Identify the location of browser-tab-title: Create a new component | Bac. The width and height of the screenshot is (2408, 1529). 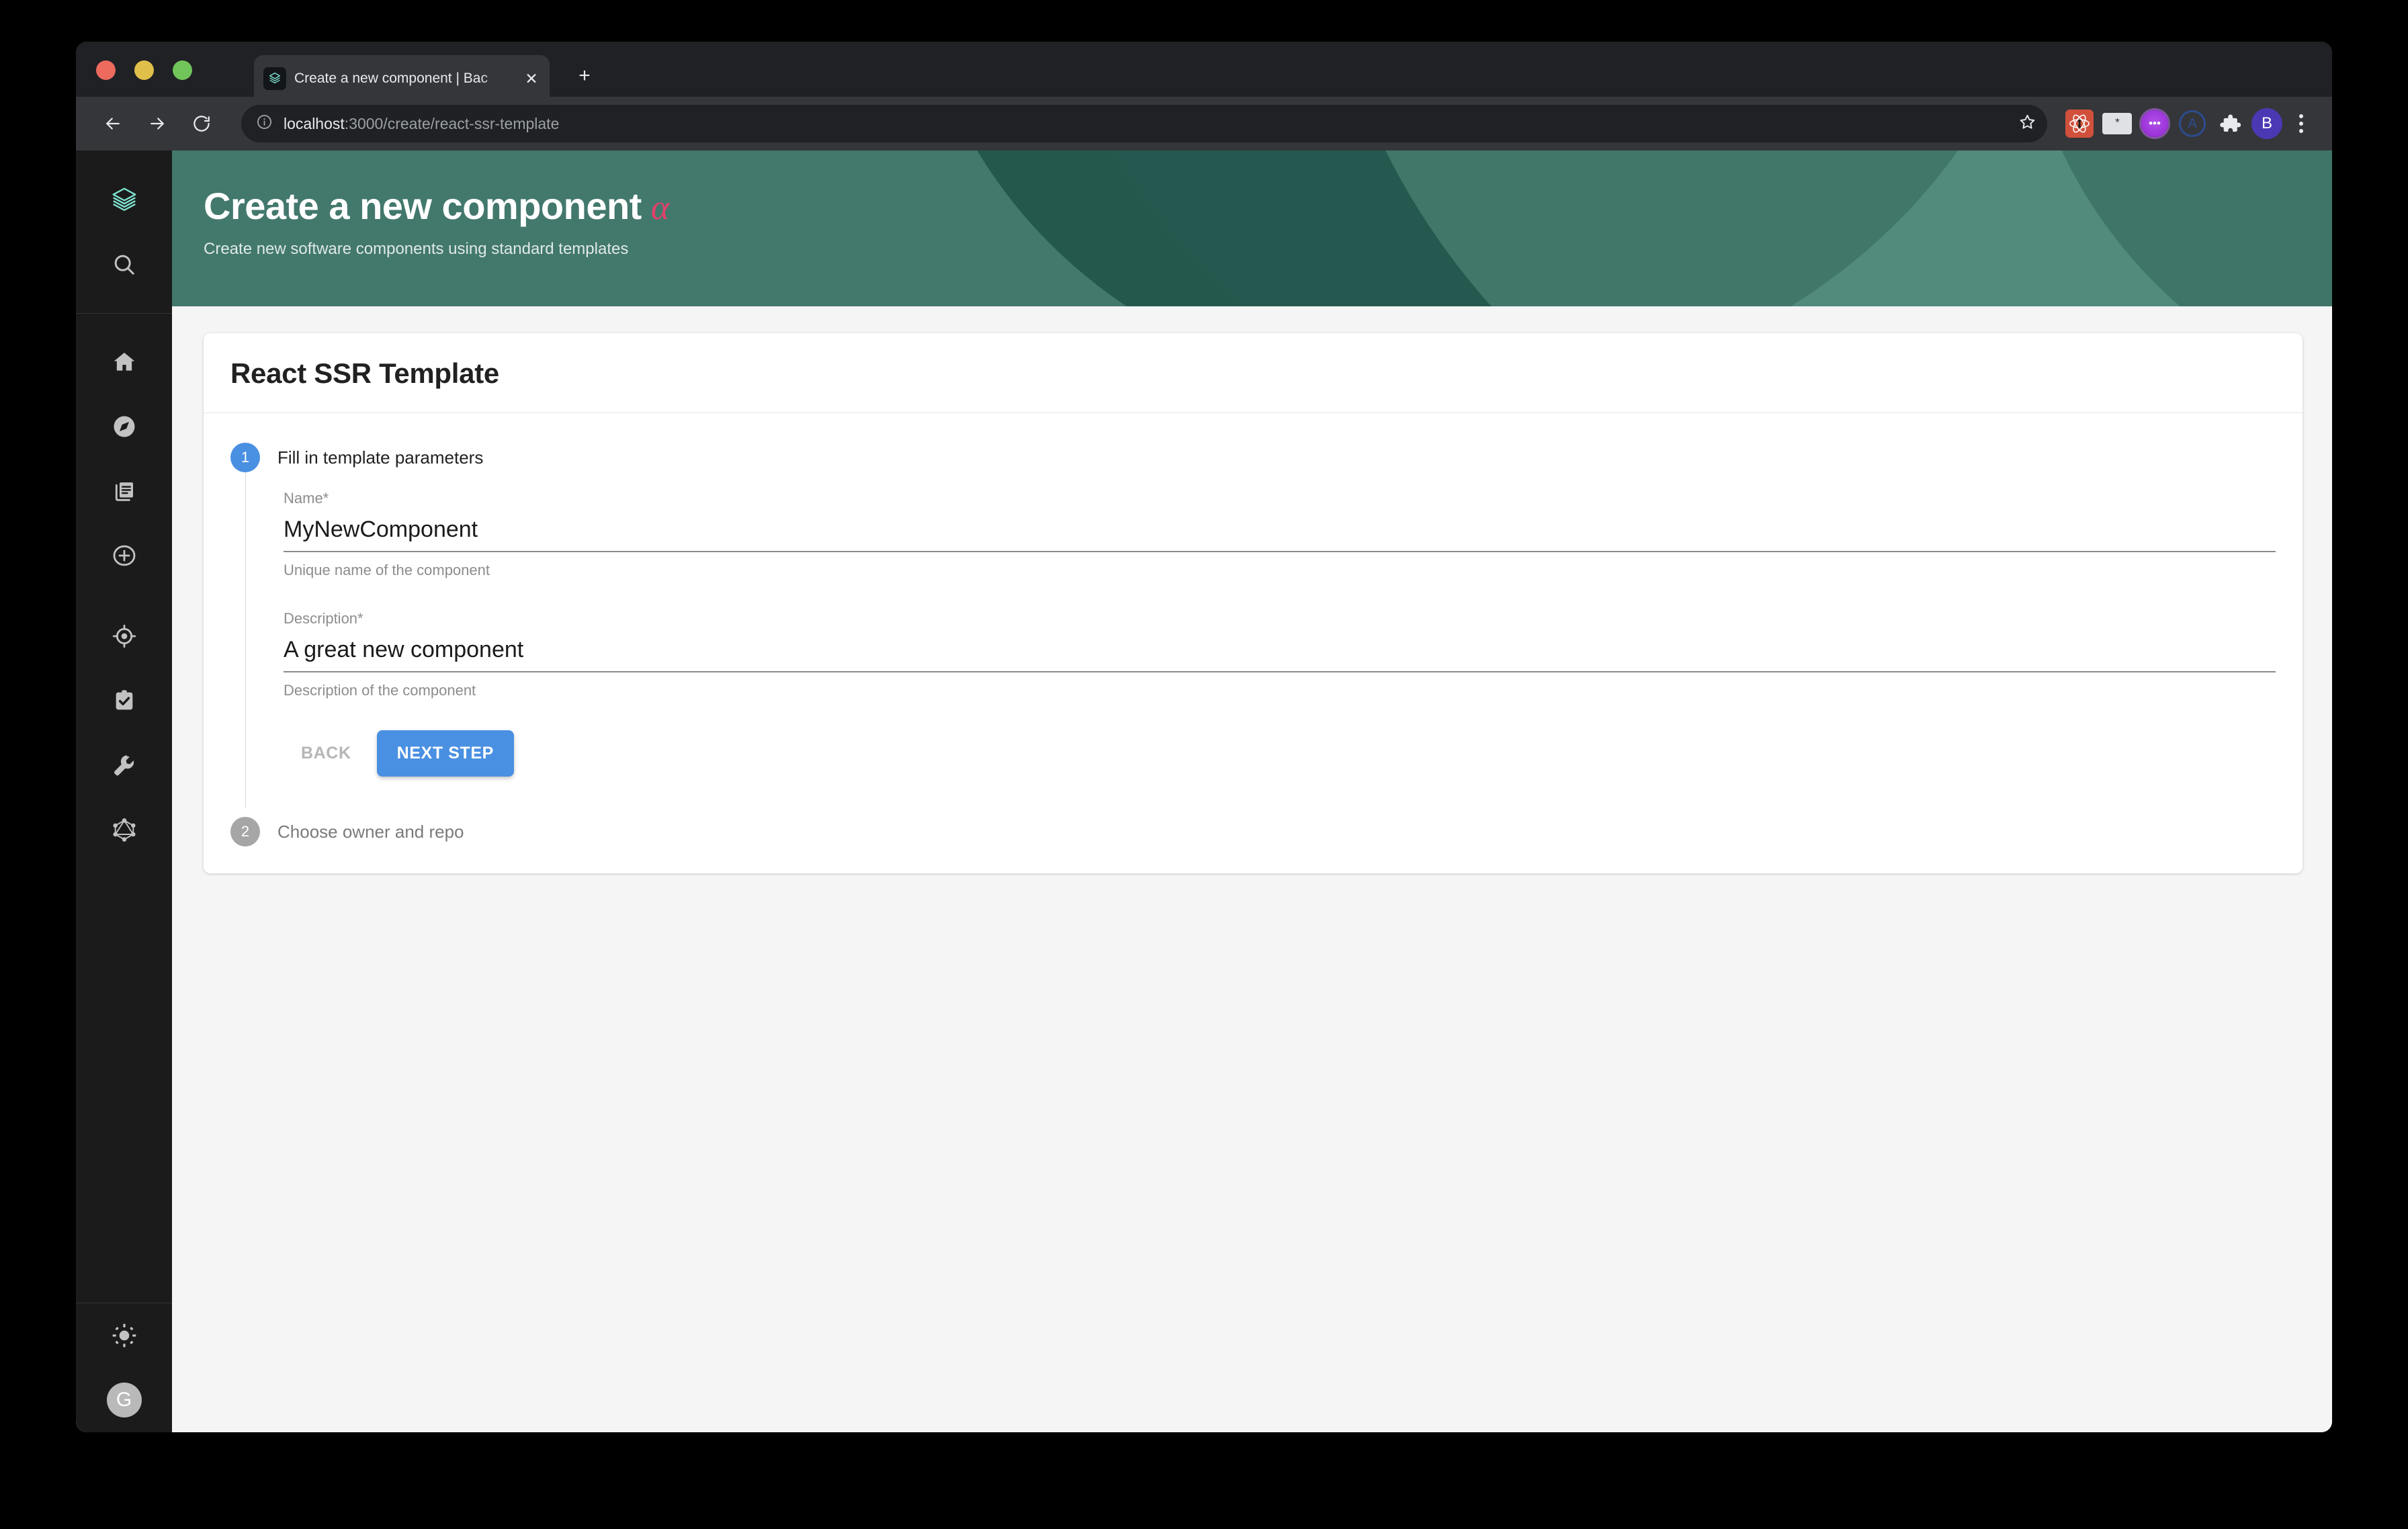
(391, 78).